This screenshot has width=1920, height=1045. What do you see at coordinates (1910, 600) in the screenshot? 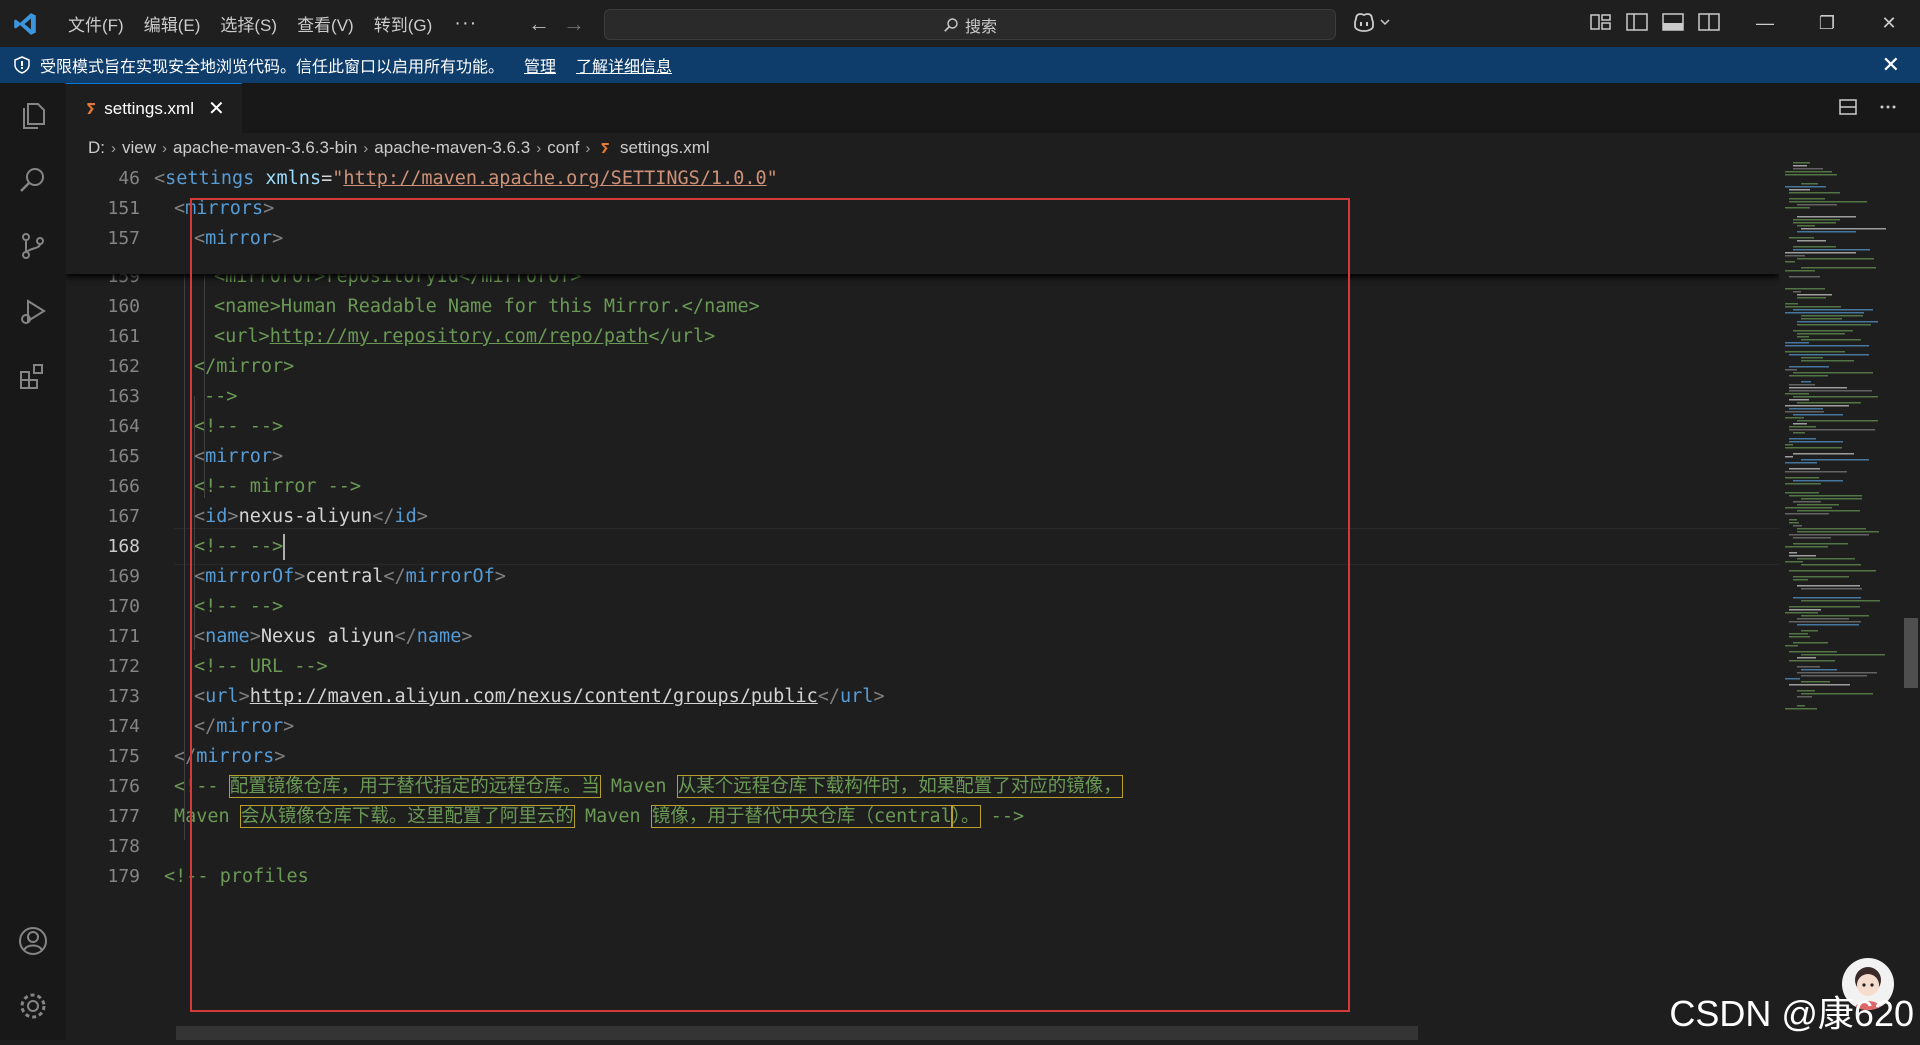
I see `vertical-scrollbar` at bounding box center [1910, 600].